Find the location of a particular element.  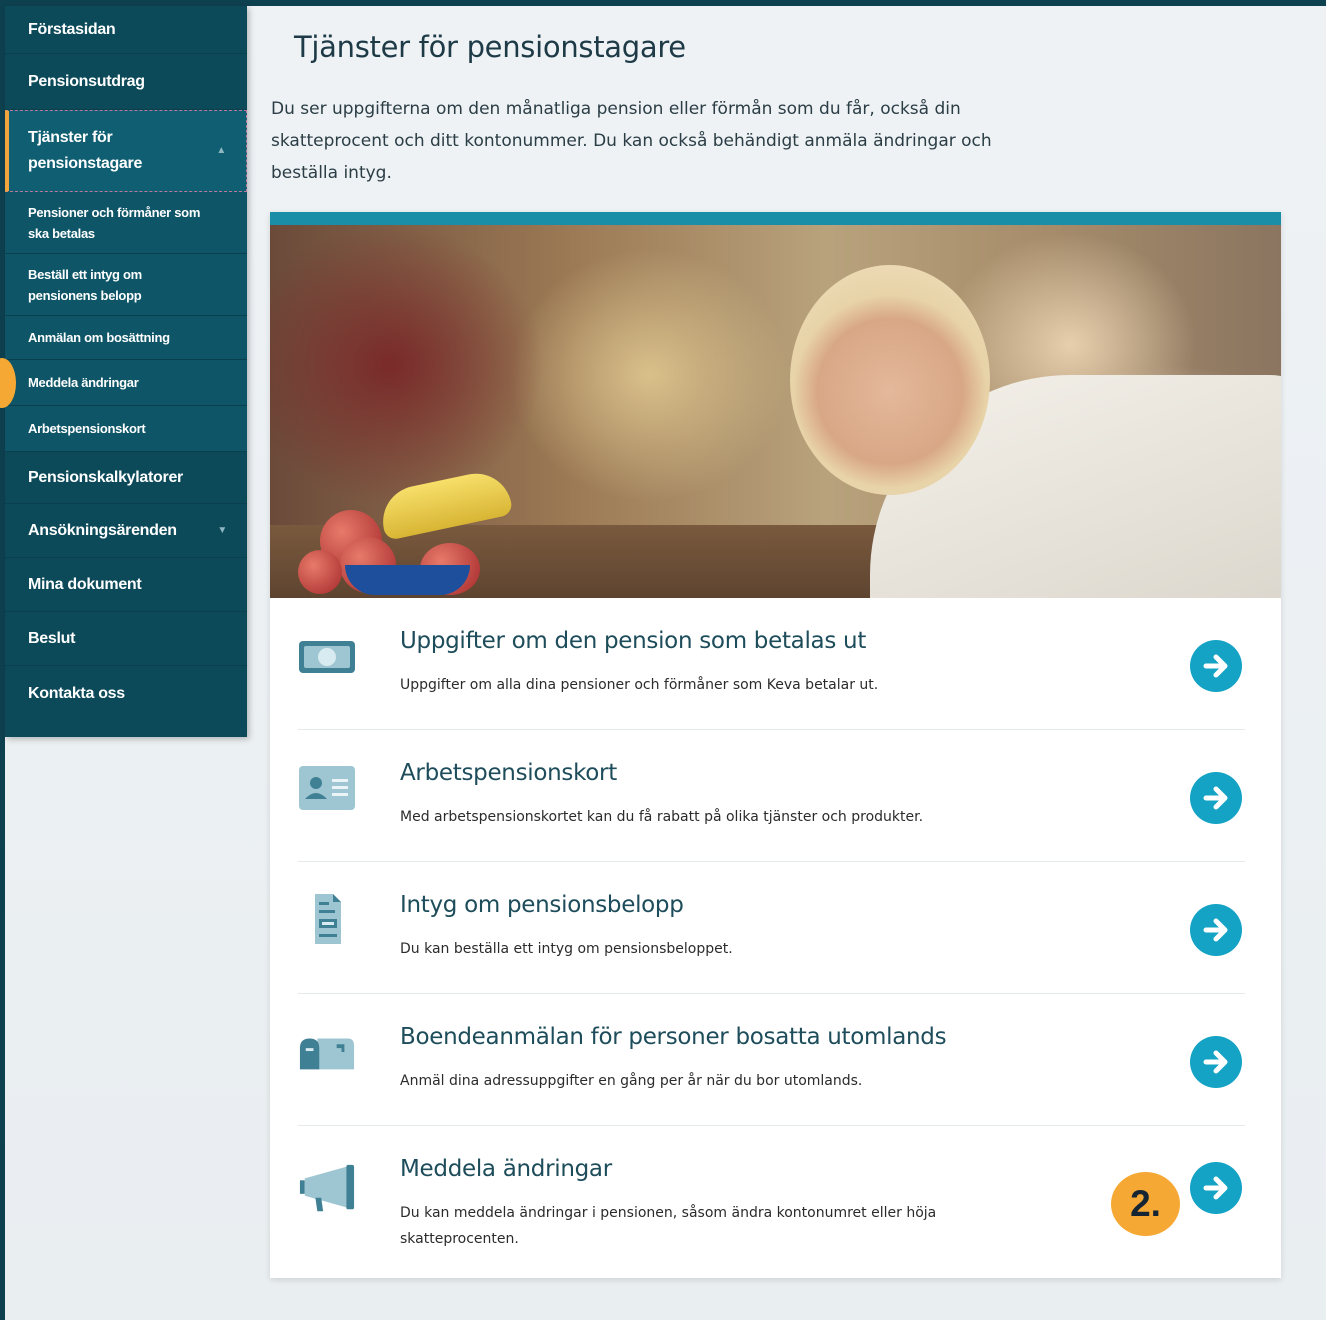

sidebar-item-label: Arbetspensionskort is located at coordinates (87, 428).